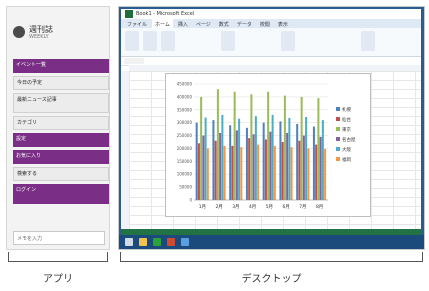 This screenshot has height=291, width=429. I want to click on start-icon, so click(129, 242).